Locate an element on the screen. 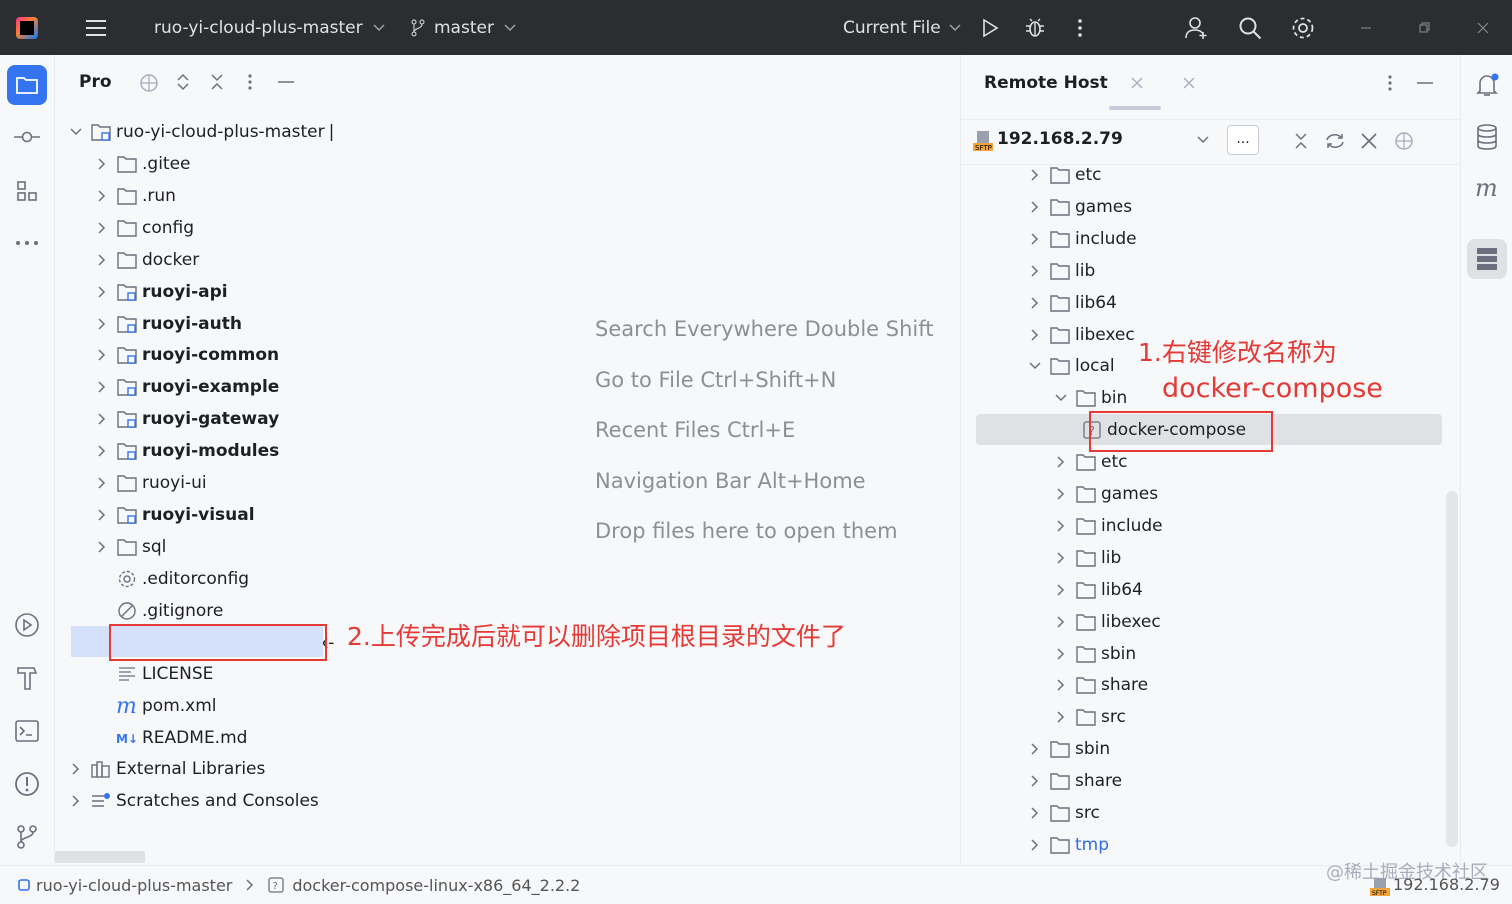 The height and width of the screenshot is (904, 1512). project-tree-row: config is located at coordinates (144, 228).